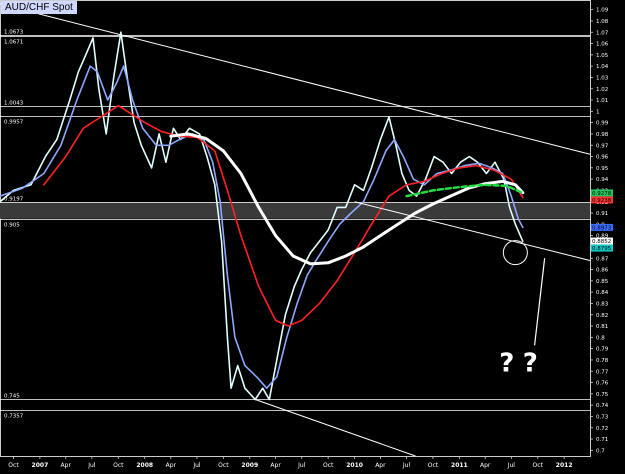 This screenshot has height=474, width=625. What do you see at coordinates (602, 417) in the screenshot?
I see `y-tick-label: 0.73` at bounding box center [602, 417].